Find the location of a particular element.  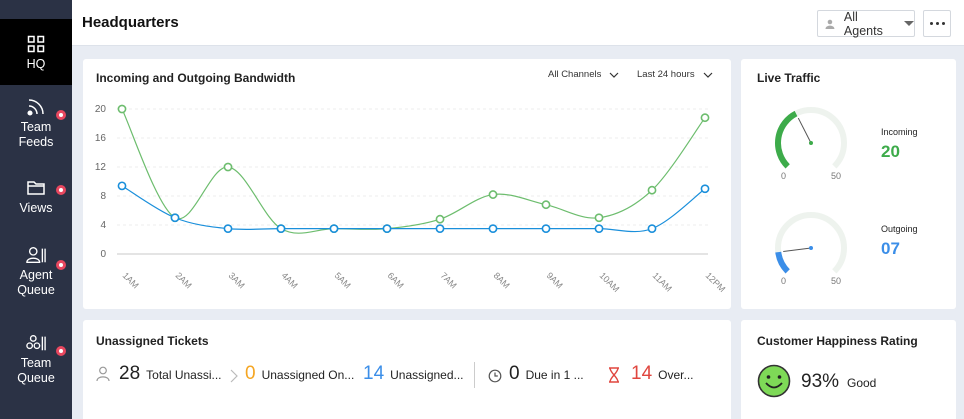

clock-icon is located at coordinates (495, 376).